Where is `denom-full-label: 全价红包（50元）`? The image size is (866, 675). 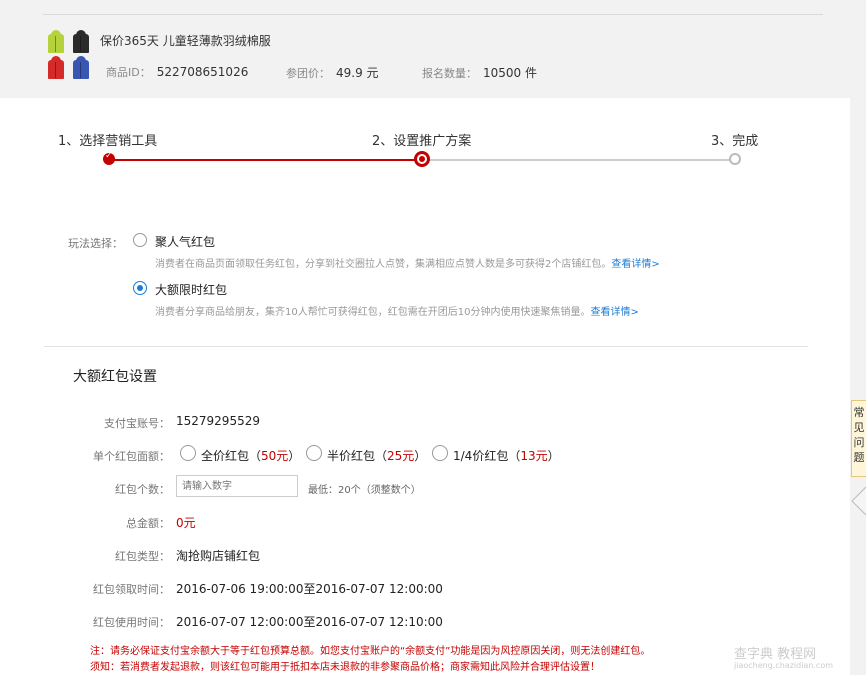
denom-full-label: 全价红包（50元） is located at coordinates (250, 455).